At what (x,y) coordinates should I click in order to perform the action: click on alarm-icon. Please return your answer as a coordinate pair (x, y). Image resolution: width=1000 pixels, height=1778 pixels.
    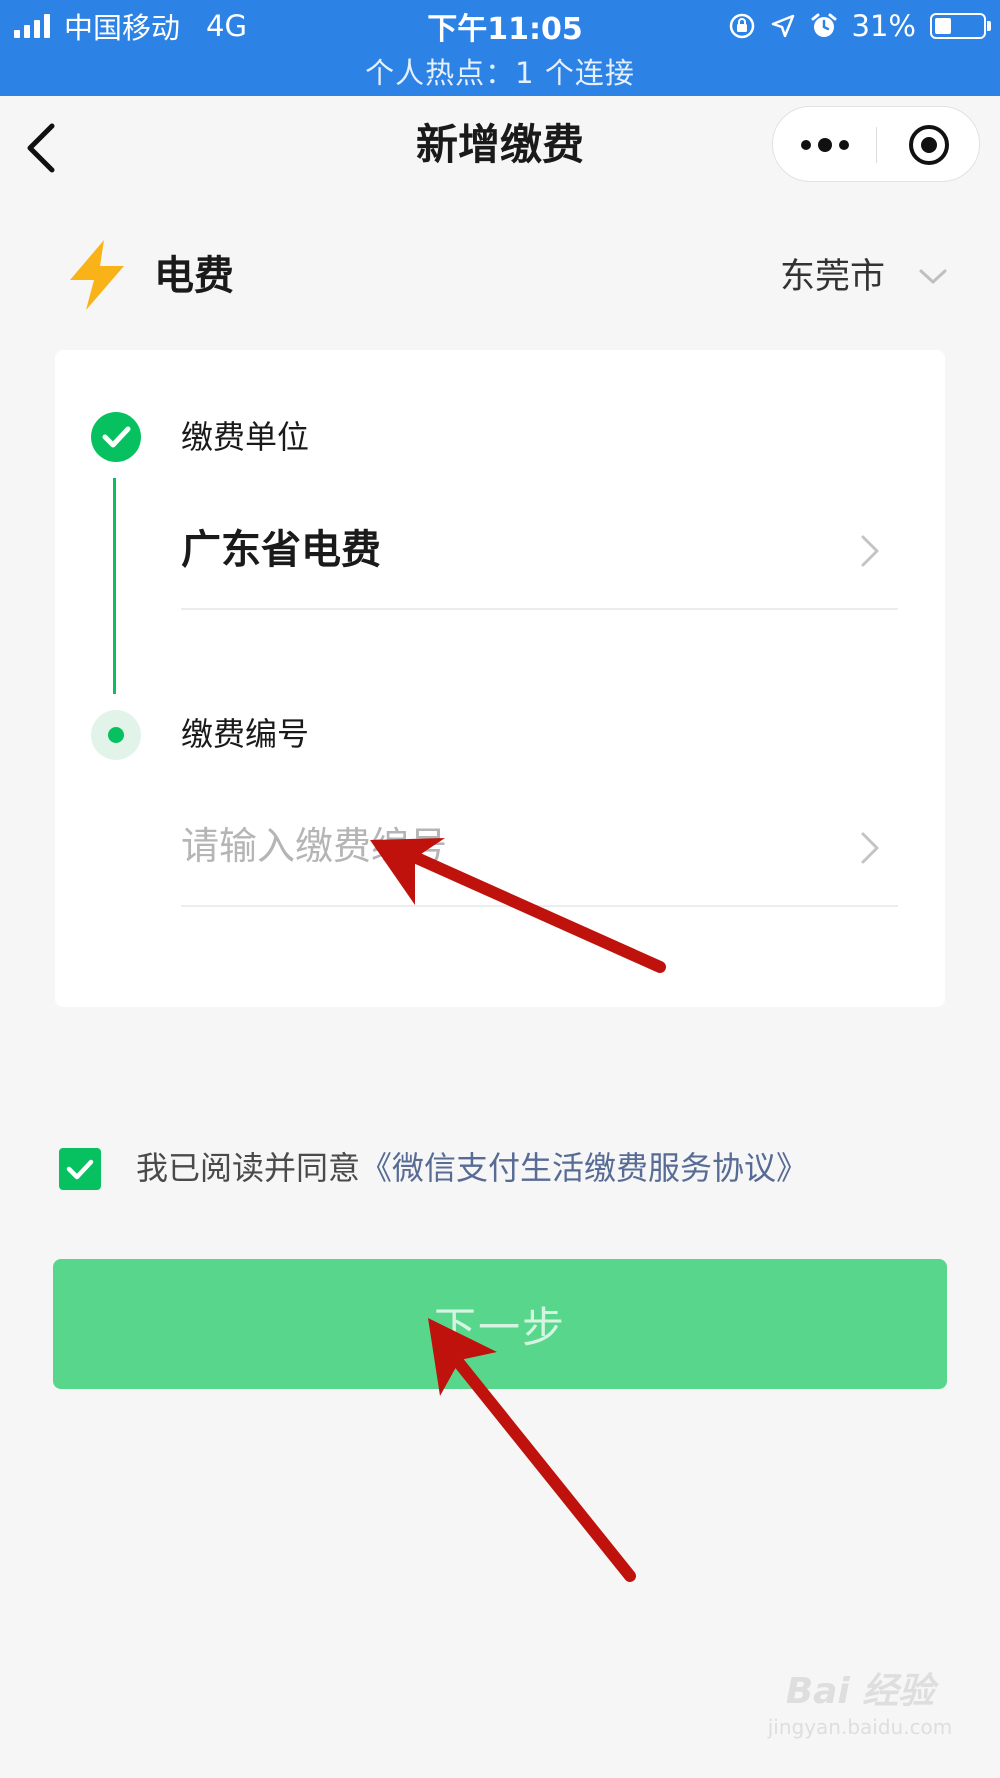
    Looking at the image, I should click on (824, 25).